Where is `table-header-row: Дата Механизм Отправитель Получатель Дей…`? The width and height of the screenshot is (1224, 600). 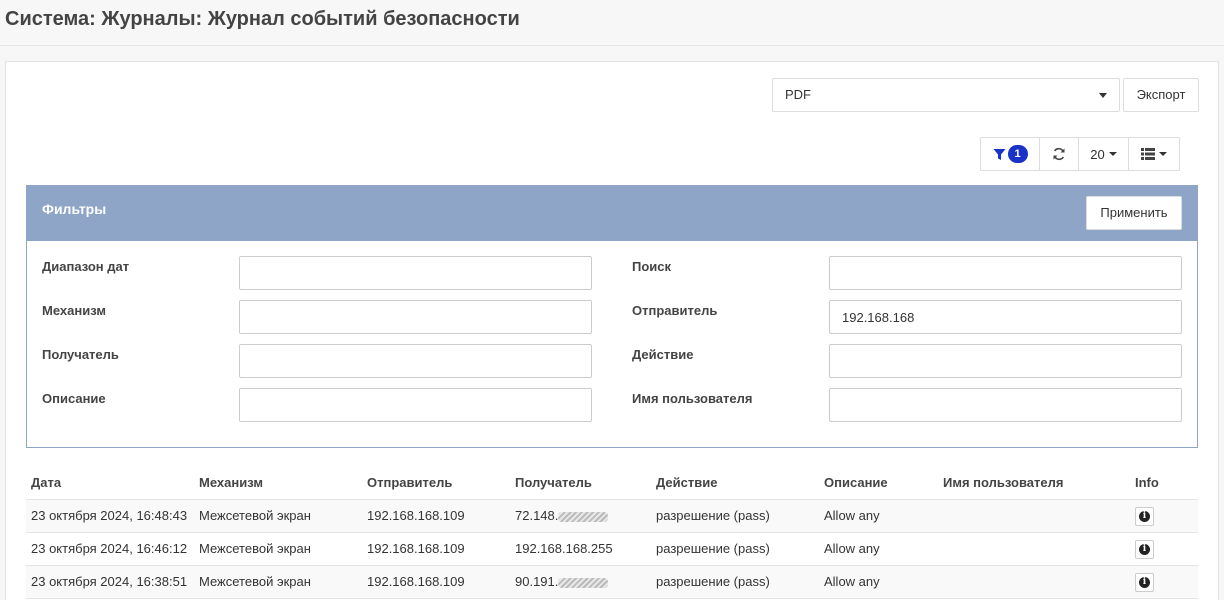
table-header-row: Дата Механизм Отправитель Получатель Дей… is located at coordinates (612, 483).